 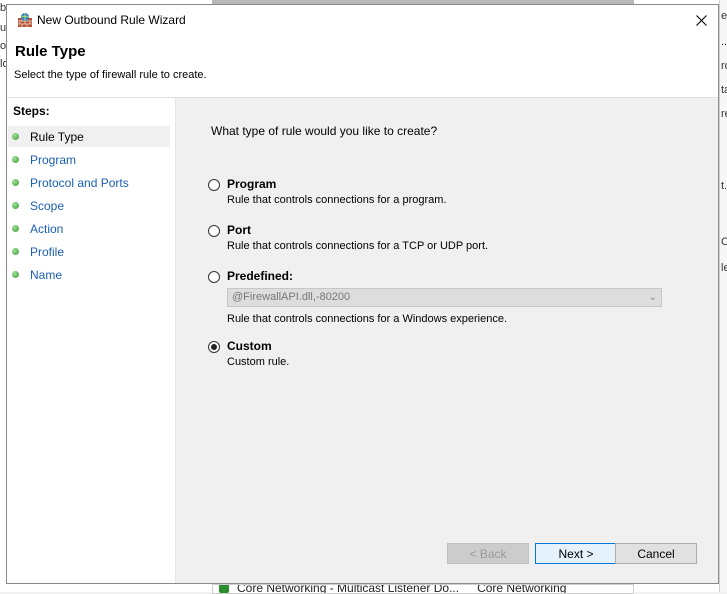 What do you see at coordinates (239, 230) in the screenshot?
I see `option-label: Port` at bounding box center [239, 230].